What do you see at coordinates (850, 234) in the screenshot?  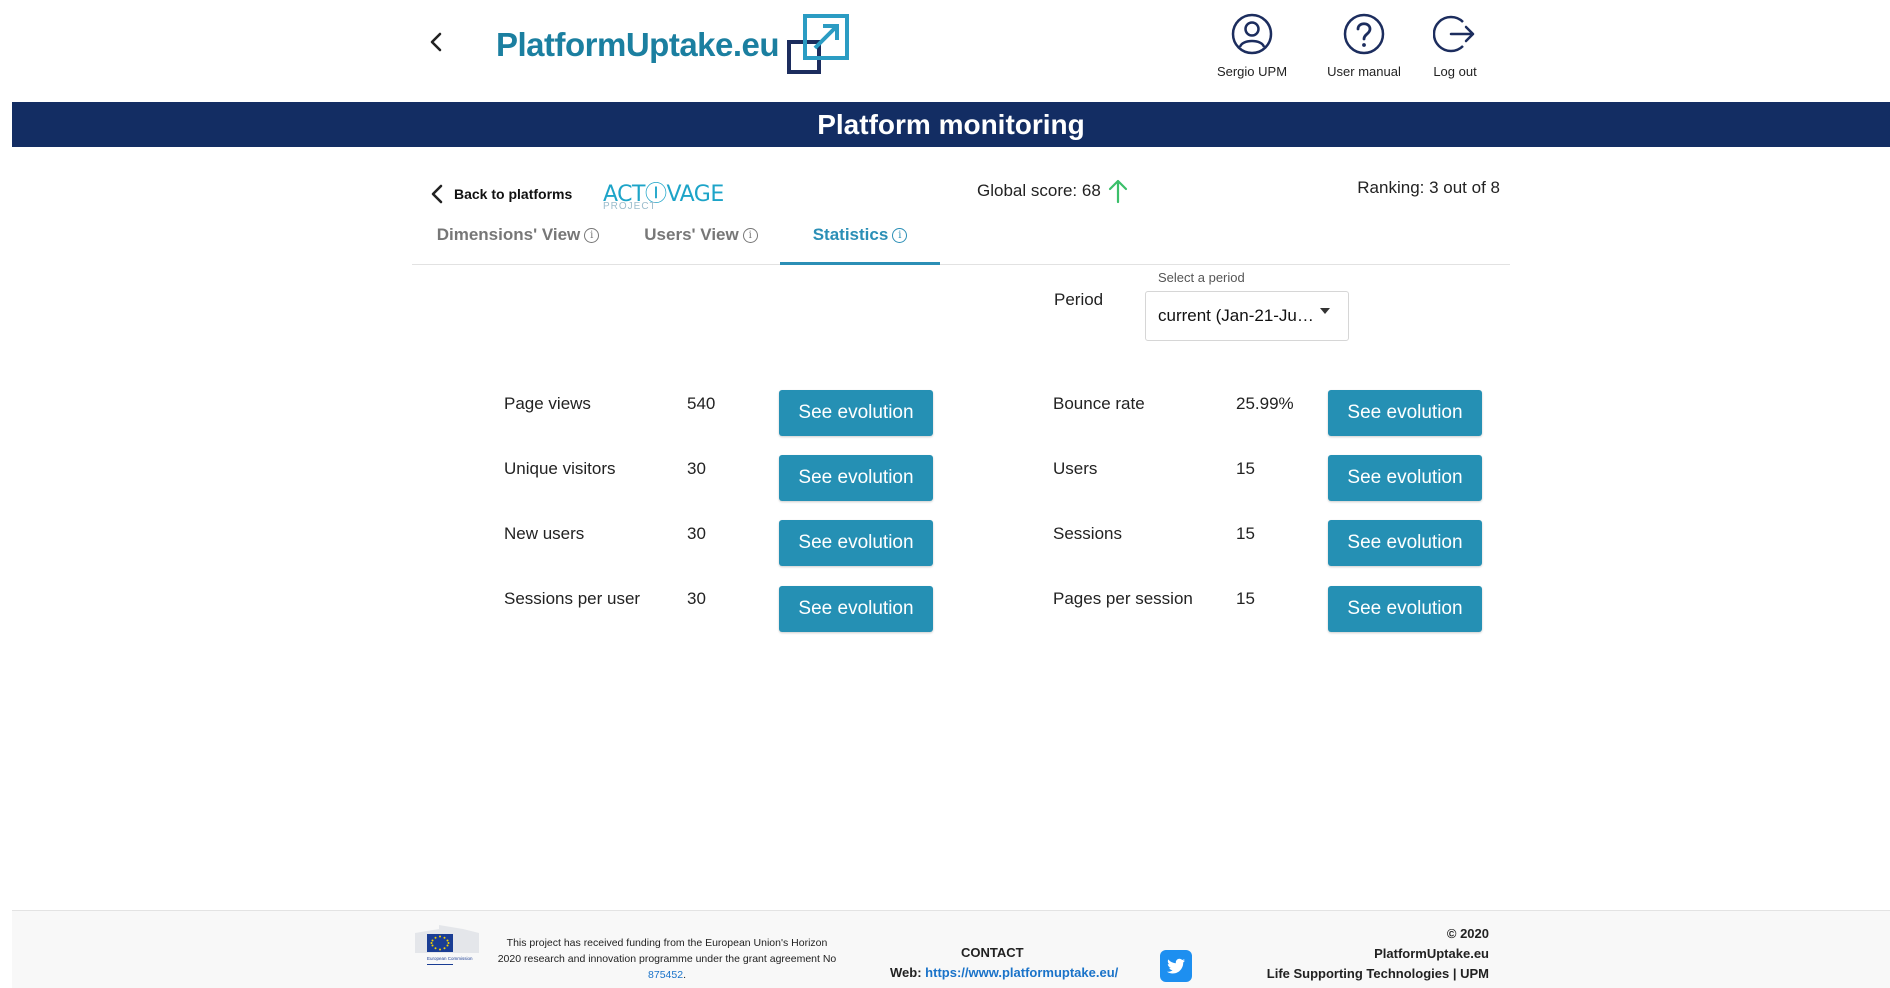 I see `tab-statistics-label: Statistics` at bounding box center [850, 234].